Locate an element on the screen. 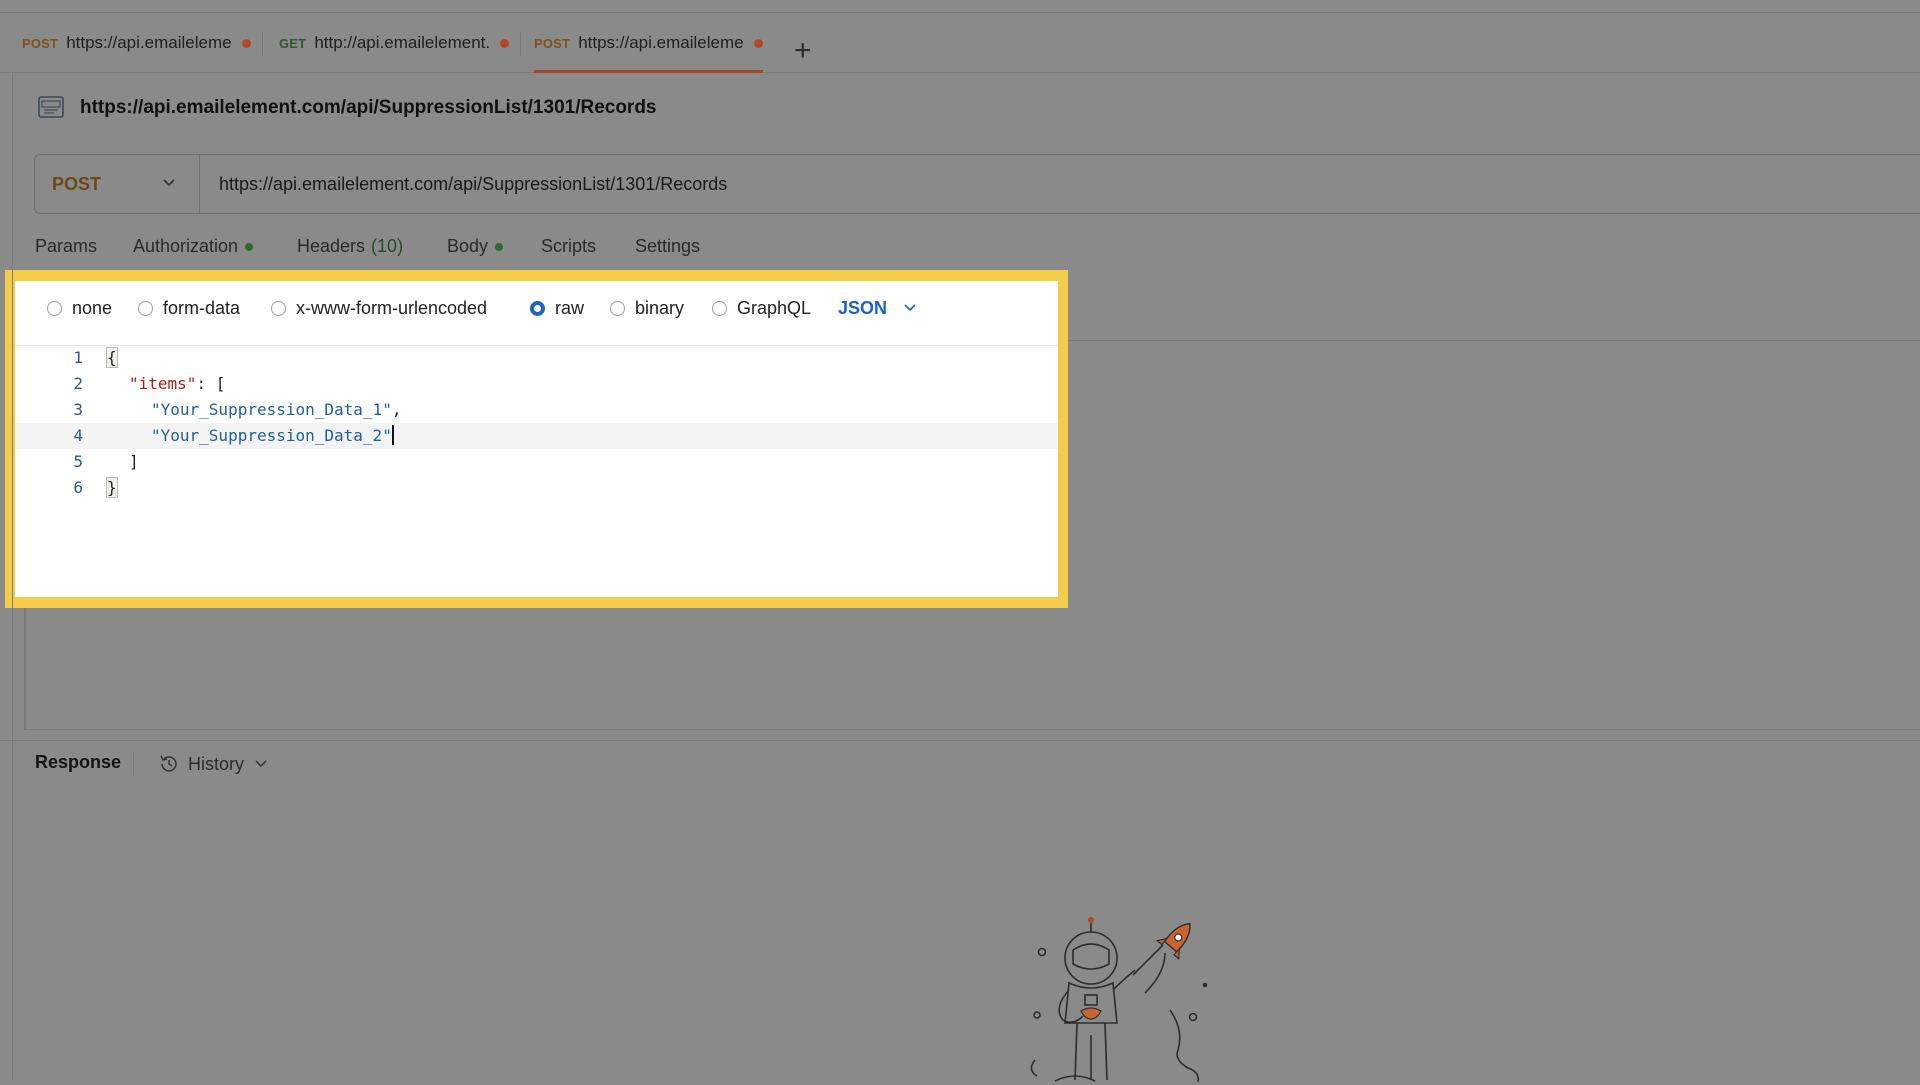 Image resolution: width=1920 pixels, height=1085 pixels. body-option-none: none is located at coordinates (79, 308).